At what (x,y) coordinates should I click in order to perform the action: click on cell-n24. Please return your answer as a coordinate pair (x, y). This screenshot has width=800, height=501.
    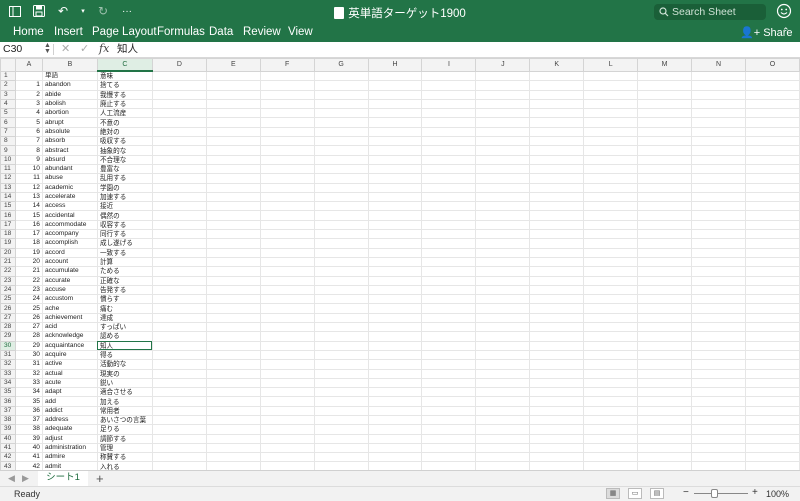
    Looking at the image, I should click on (718, 290).